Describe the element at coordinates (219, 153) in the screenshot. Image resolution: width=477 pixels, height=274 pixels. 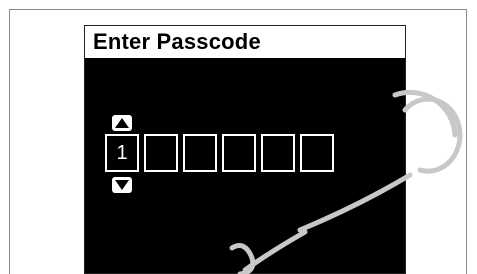
I see `passcode-digits: 1` at that location.